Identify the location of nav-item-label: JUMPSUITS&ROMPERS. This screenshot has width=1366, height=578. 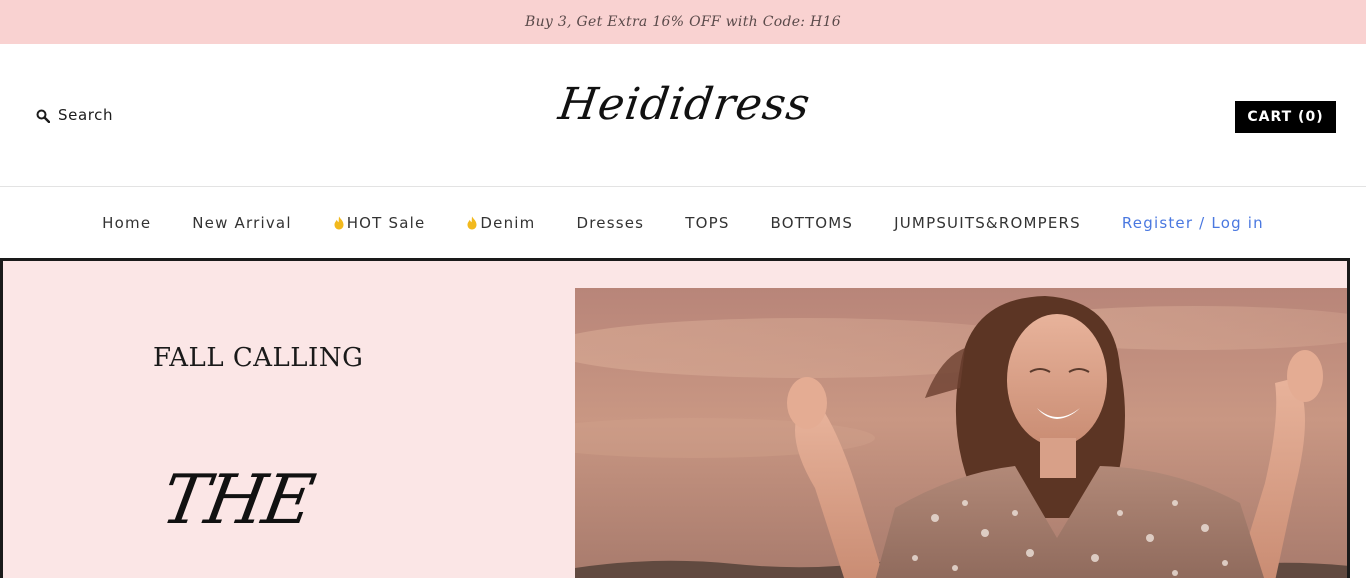
(987, 222).